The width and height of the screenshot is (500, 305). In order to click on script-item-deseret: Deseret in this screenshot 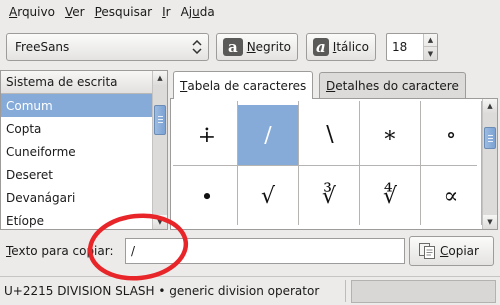, I will do `click(84, 174)`.